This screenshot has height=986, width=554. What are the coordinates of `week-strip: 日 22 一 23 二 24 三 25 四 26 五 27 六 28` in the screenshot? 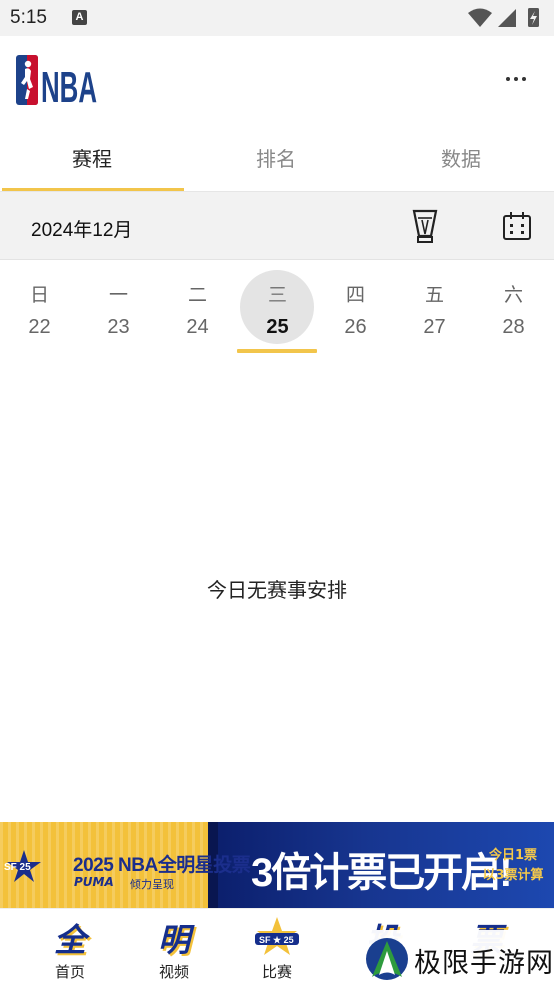 It's located at (277, 308).